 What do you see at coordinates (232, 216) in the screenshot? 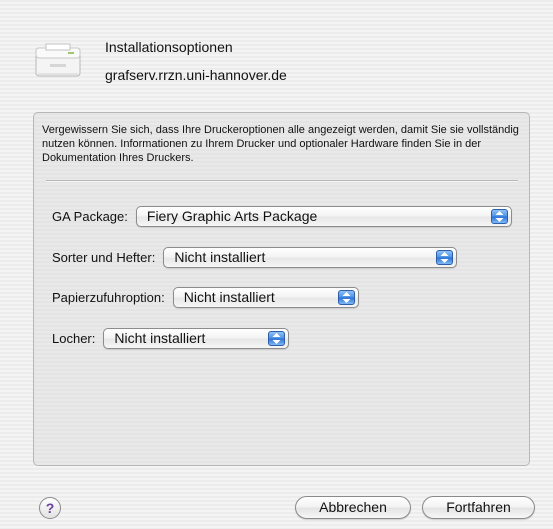
I see `popup-value: Fiery Graphic Arts Package` at bounding box center [232, 216].